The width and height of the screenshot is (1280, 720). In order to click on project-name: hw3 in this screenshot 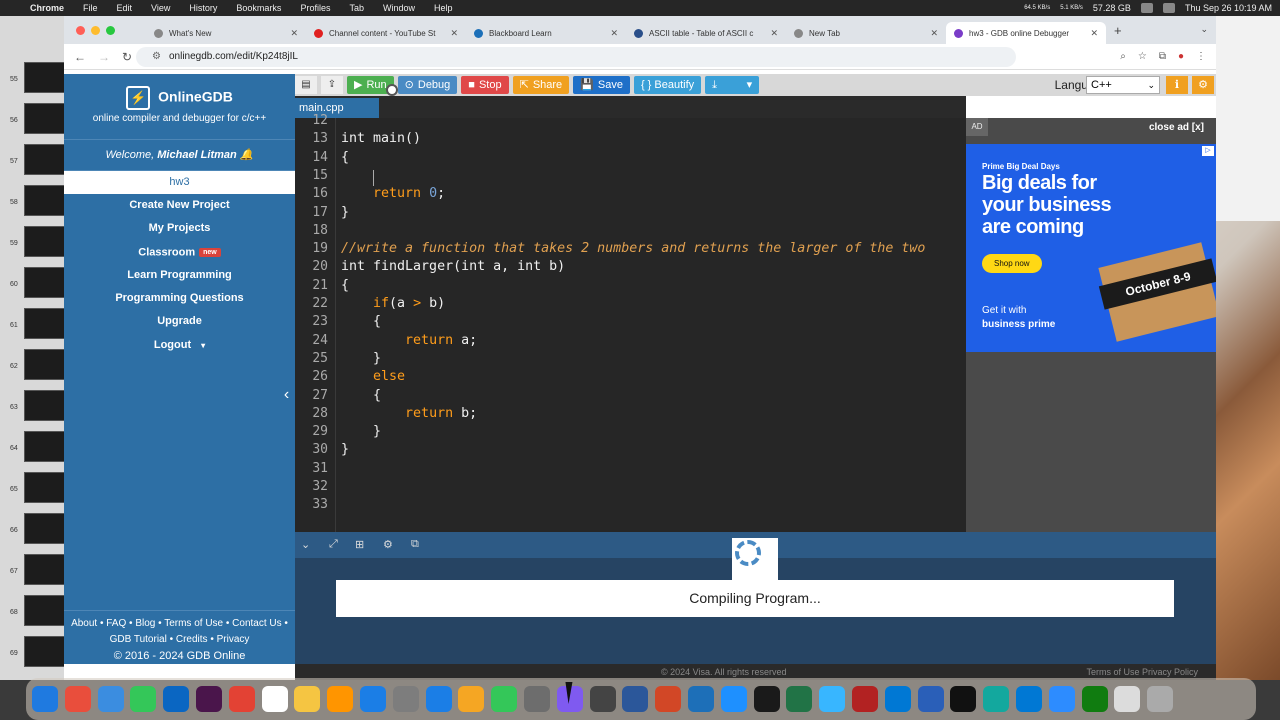, I will do `click(179, 182)`.